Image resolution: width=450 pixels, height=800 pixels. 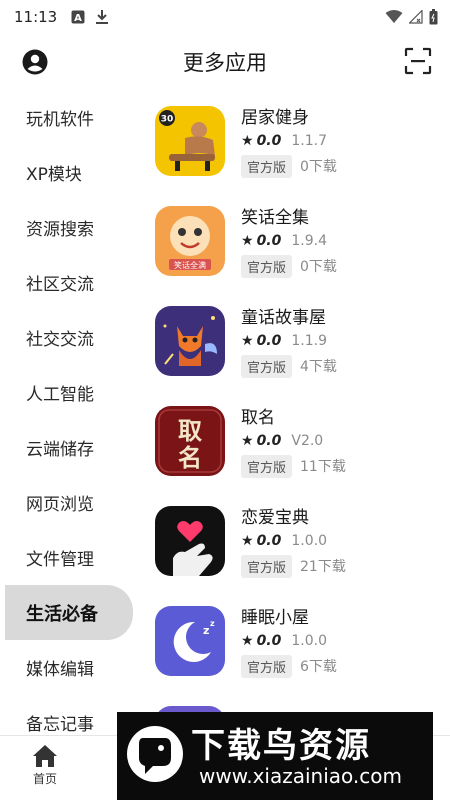 What do you see at coordinates (45, 756) in the screenshot?
I see `home-icon` at bounding box center [45, 756].